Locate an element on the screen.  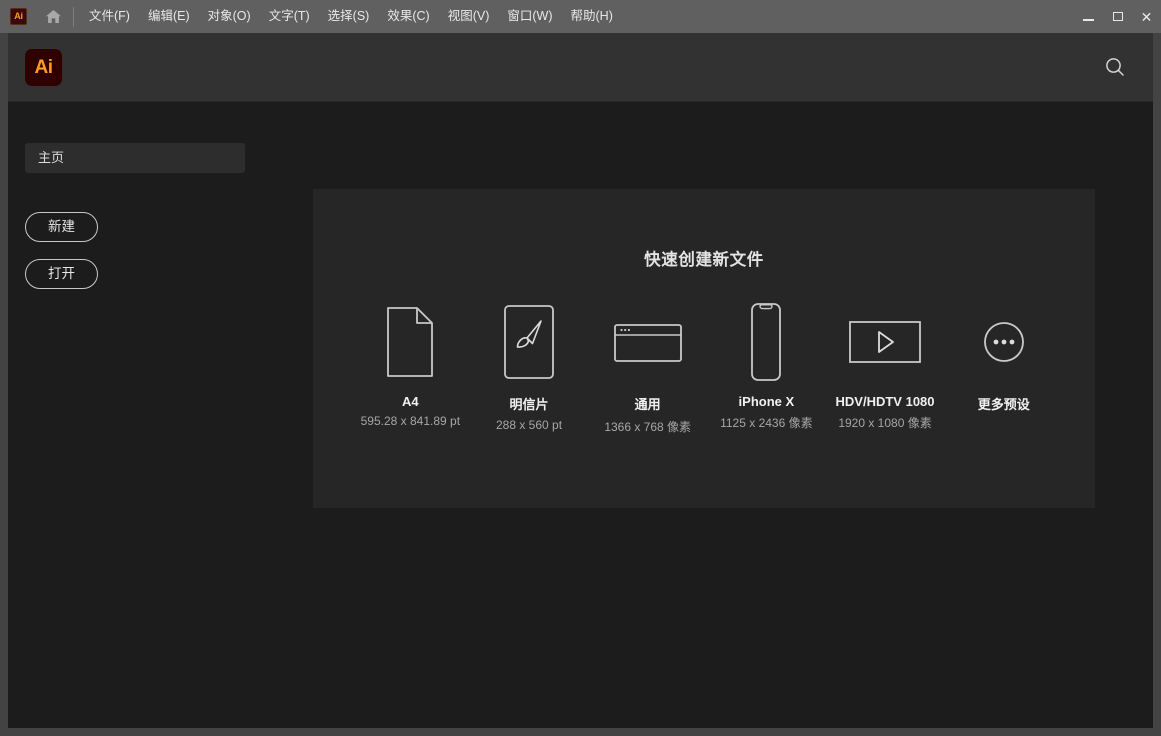
menu-select: 选择(S) is located at coordinates (349, 16).